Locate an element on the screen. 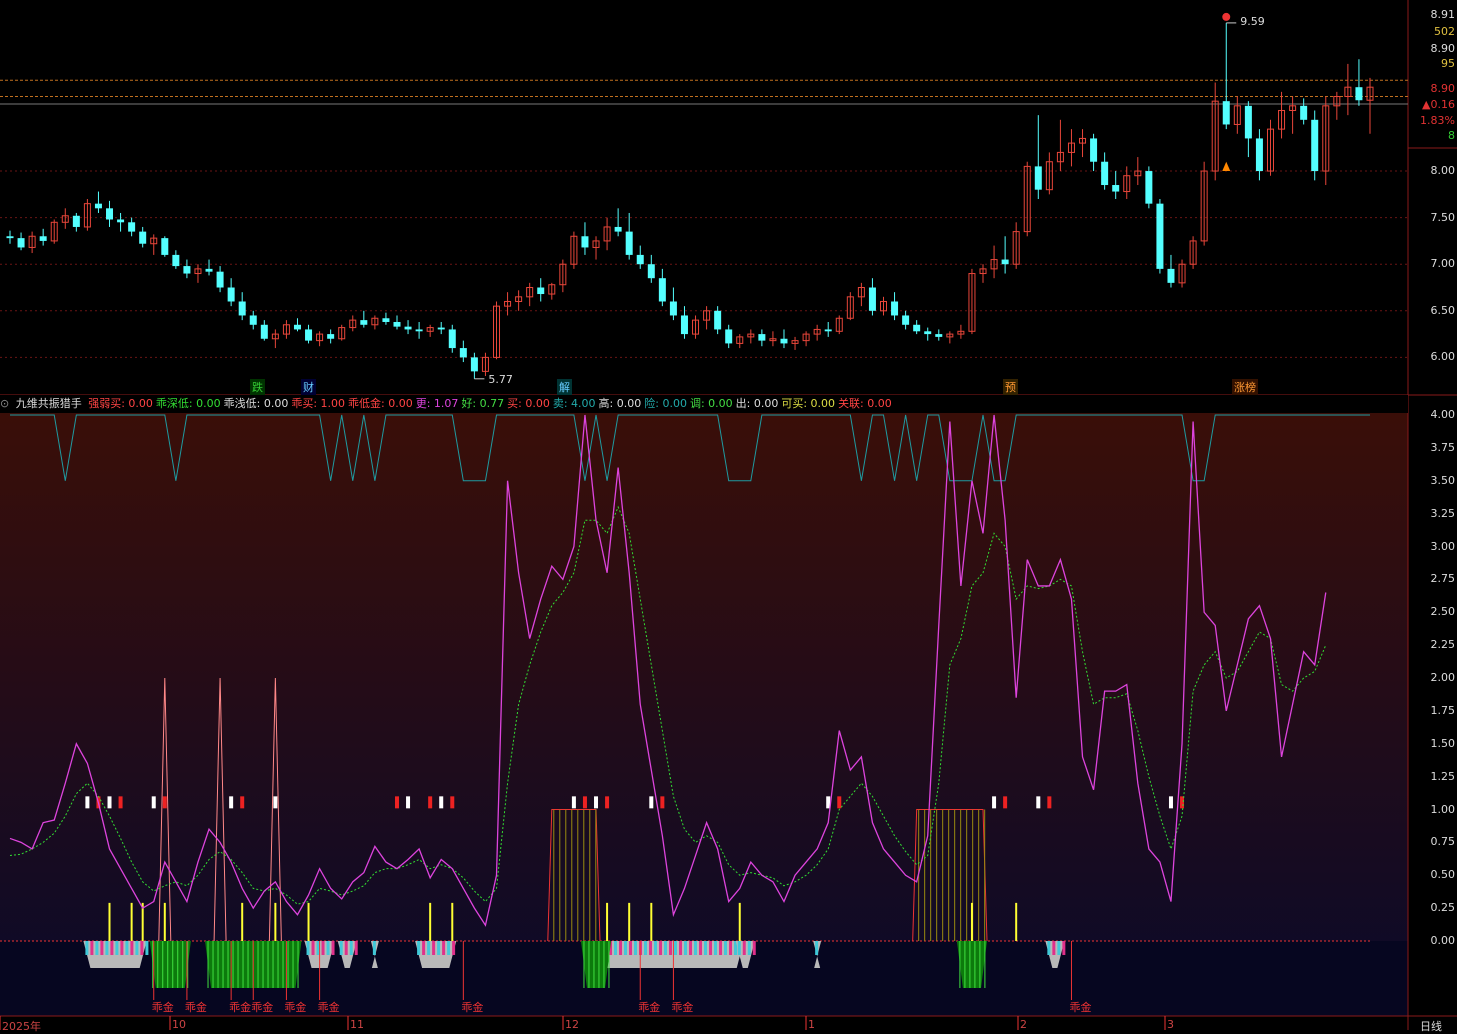 This screenshot has width=1457, height=1034. quote-info-label: 8.90 is located at coordinates (1443, 88).